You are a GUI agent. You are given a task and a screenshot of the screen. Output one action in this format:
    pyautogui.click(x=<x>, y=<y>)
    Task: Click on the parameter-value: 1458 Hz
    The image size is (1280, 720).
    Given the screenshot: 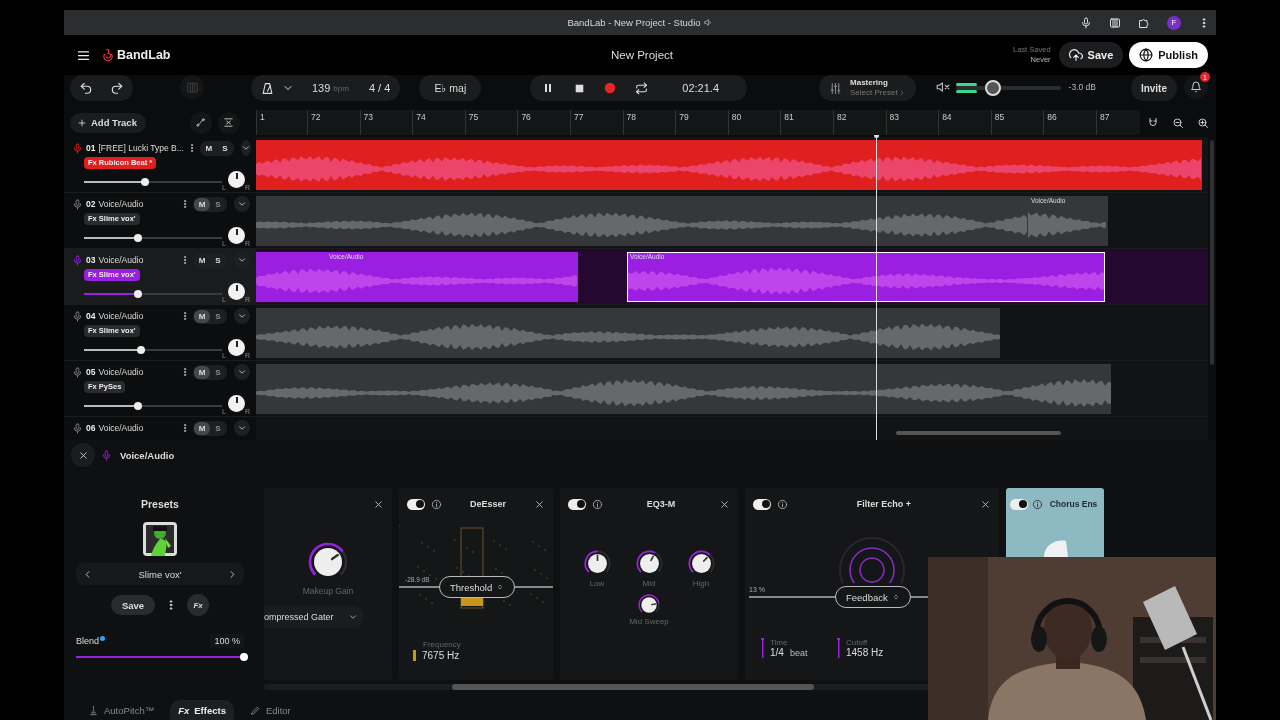 What is the action you would take?
    pyautogui.click(x=865, y=652)
    